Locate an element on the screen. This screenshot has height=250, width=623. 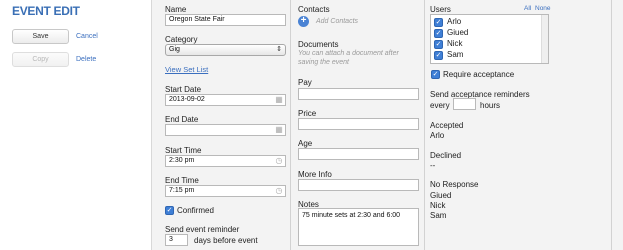
name-label: Name is located at coordinates (176, 9).